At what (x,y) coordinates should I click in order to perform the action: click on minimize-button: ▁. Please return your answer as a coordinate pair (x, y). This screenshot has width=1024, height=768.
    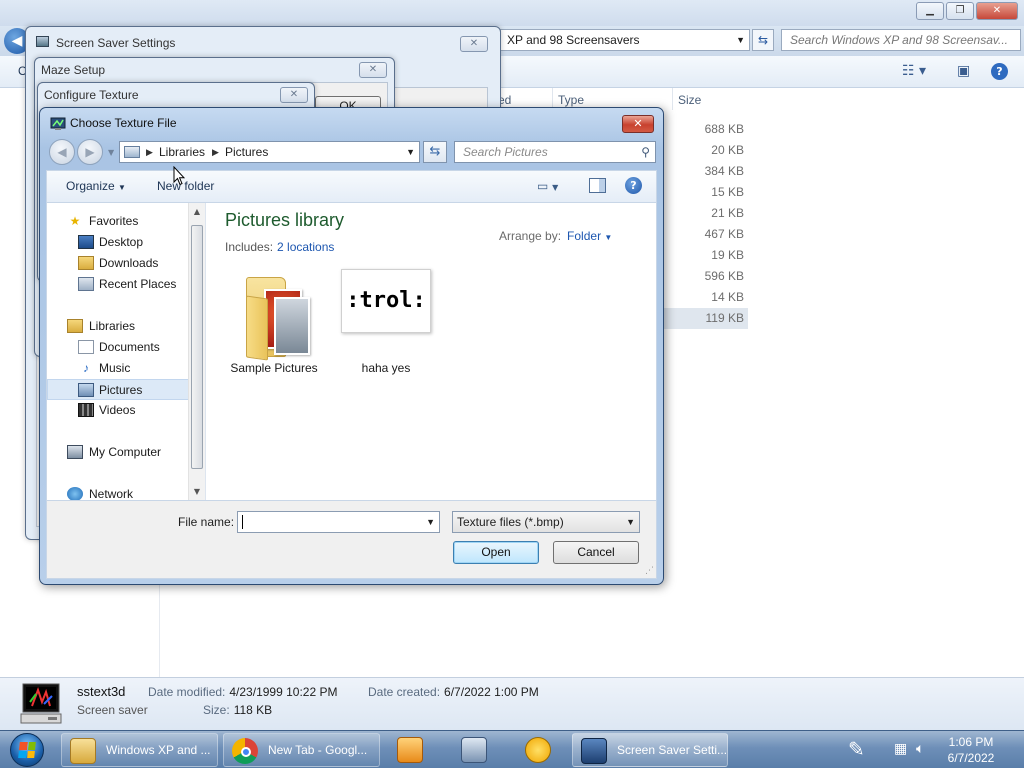
    Looking at the image, I should click on (930, 11).